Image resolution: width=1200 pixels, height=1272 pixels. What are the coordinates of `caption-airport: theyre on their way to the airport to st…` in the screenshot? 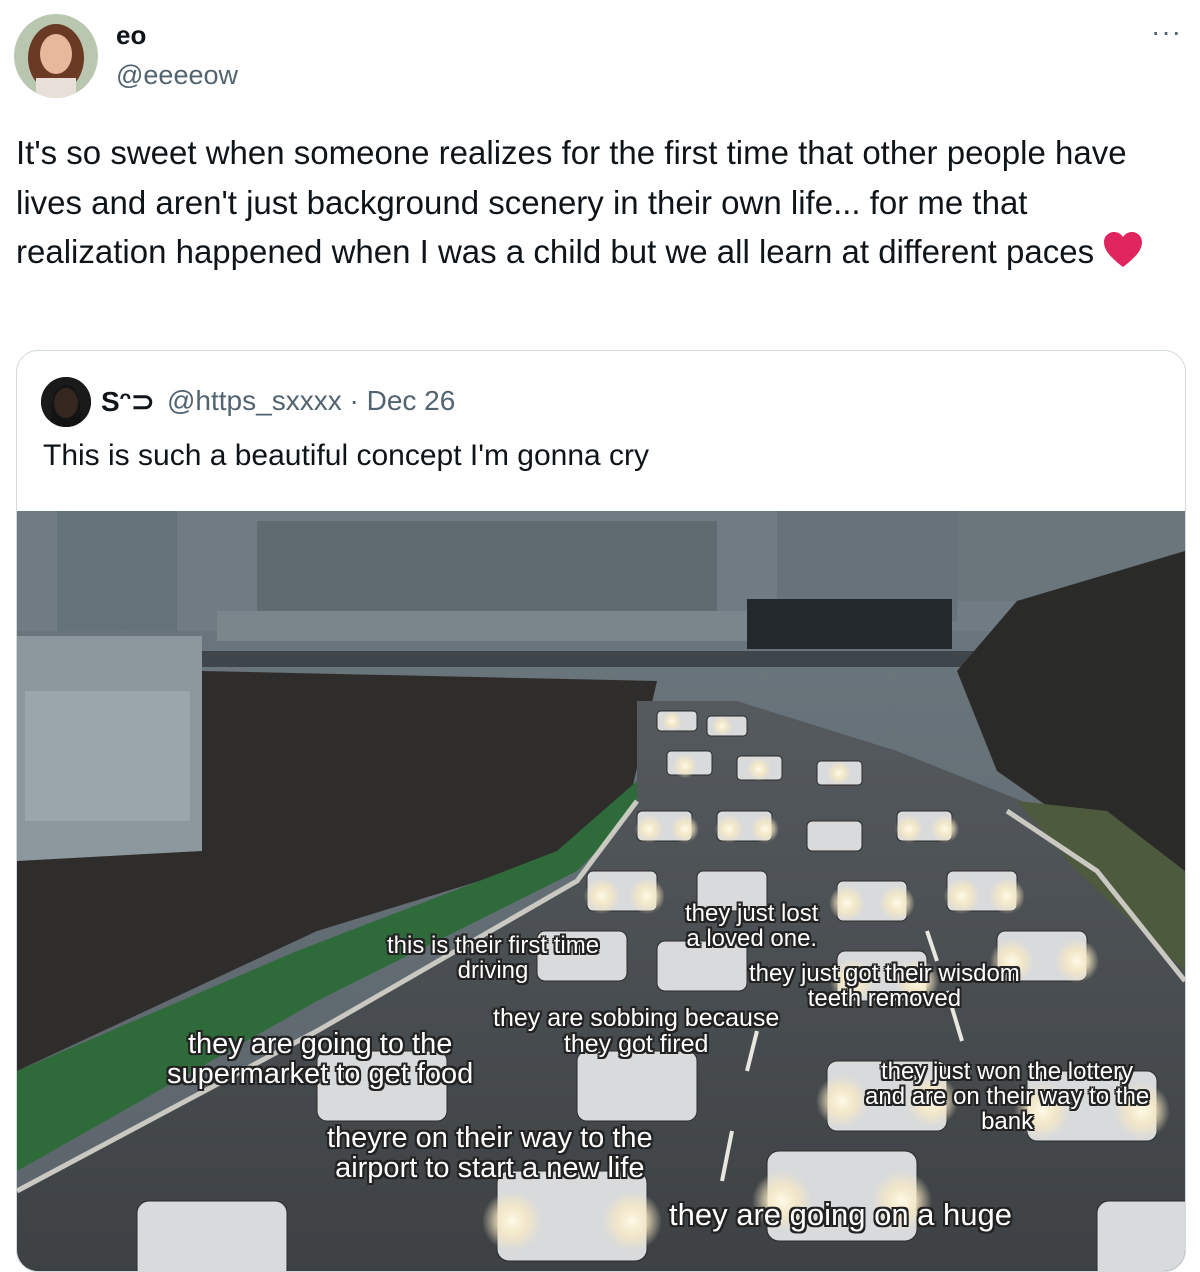 It's located at (490, 1153).